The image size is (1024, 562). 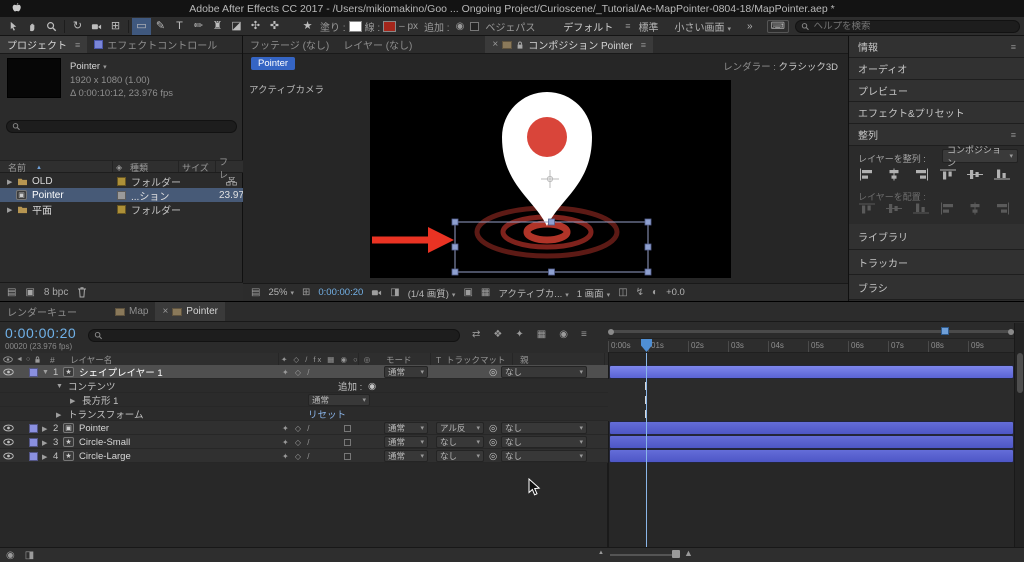 I want to click on composition-canvas, so click(x=550, y=179).